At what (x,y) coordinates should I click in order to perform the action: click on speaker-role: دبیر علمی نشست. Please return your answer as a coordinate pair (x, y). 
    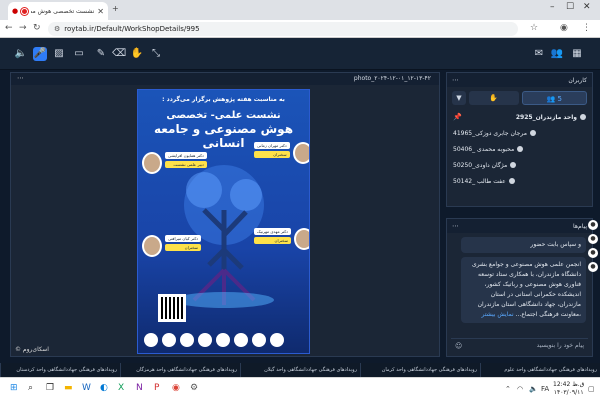
    Looking at the image, I should click on (186, 164).